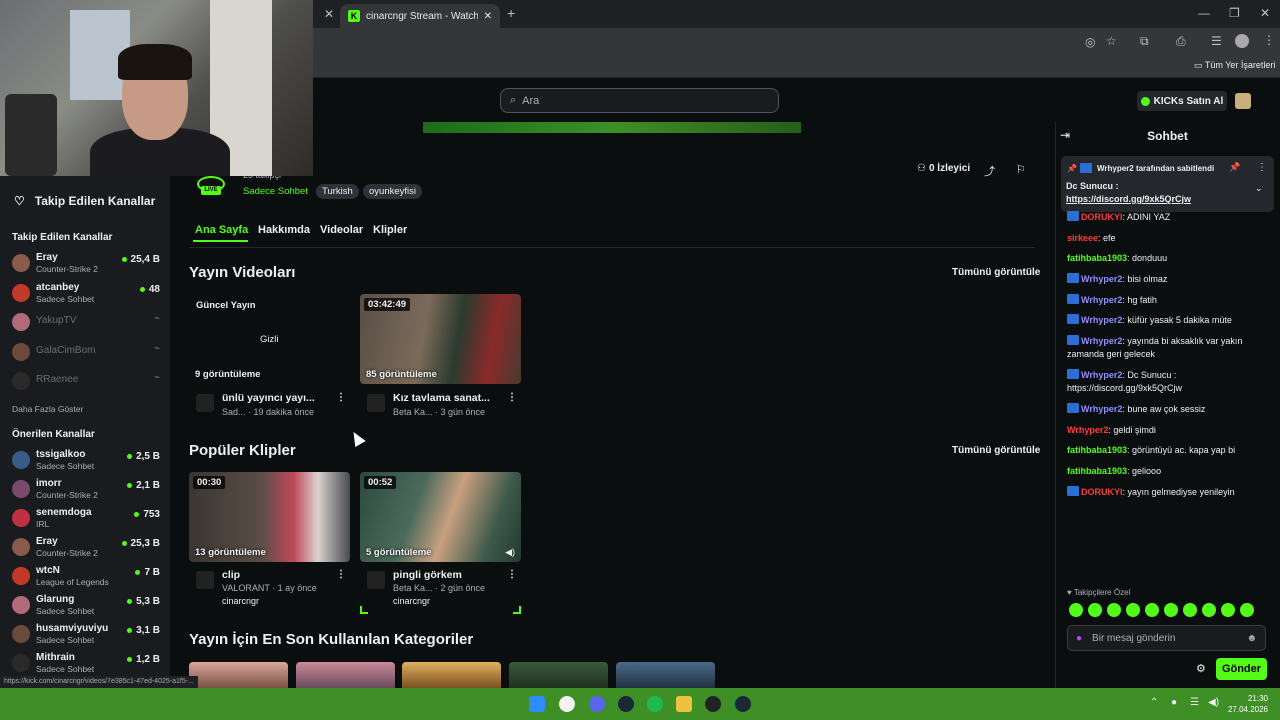  Describe the element at coordinates (390, 230) in the screenshot. I see `tab-clips: Klipler` at that location.